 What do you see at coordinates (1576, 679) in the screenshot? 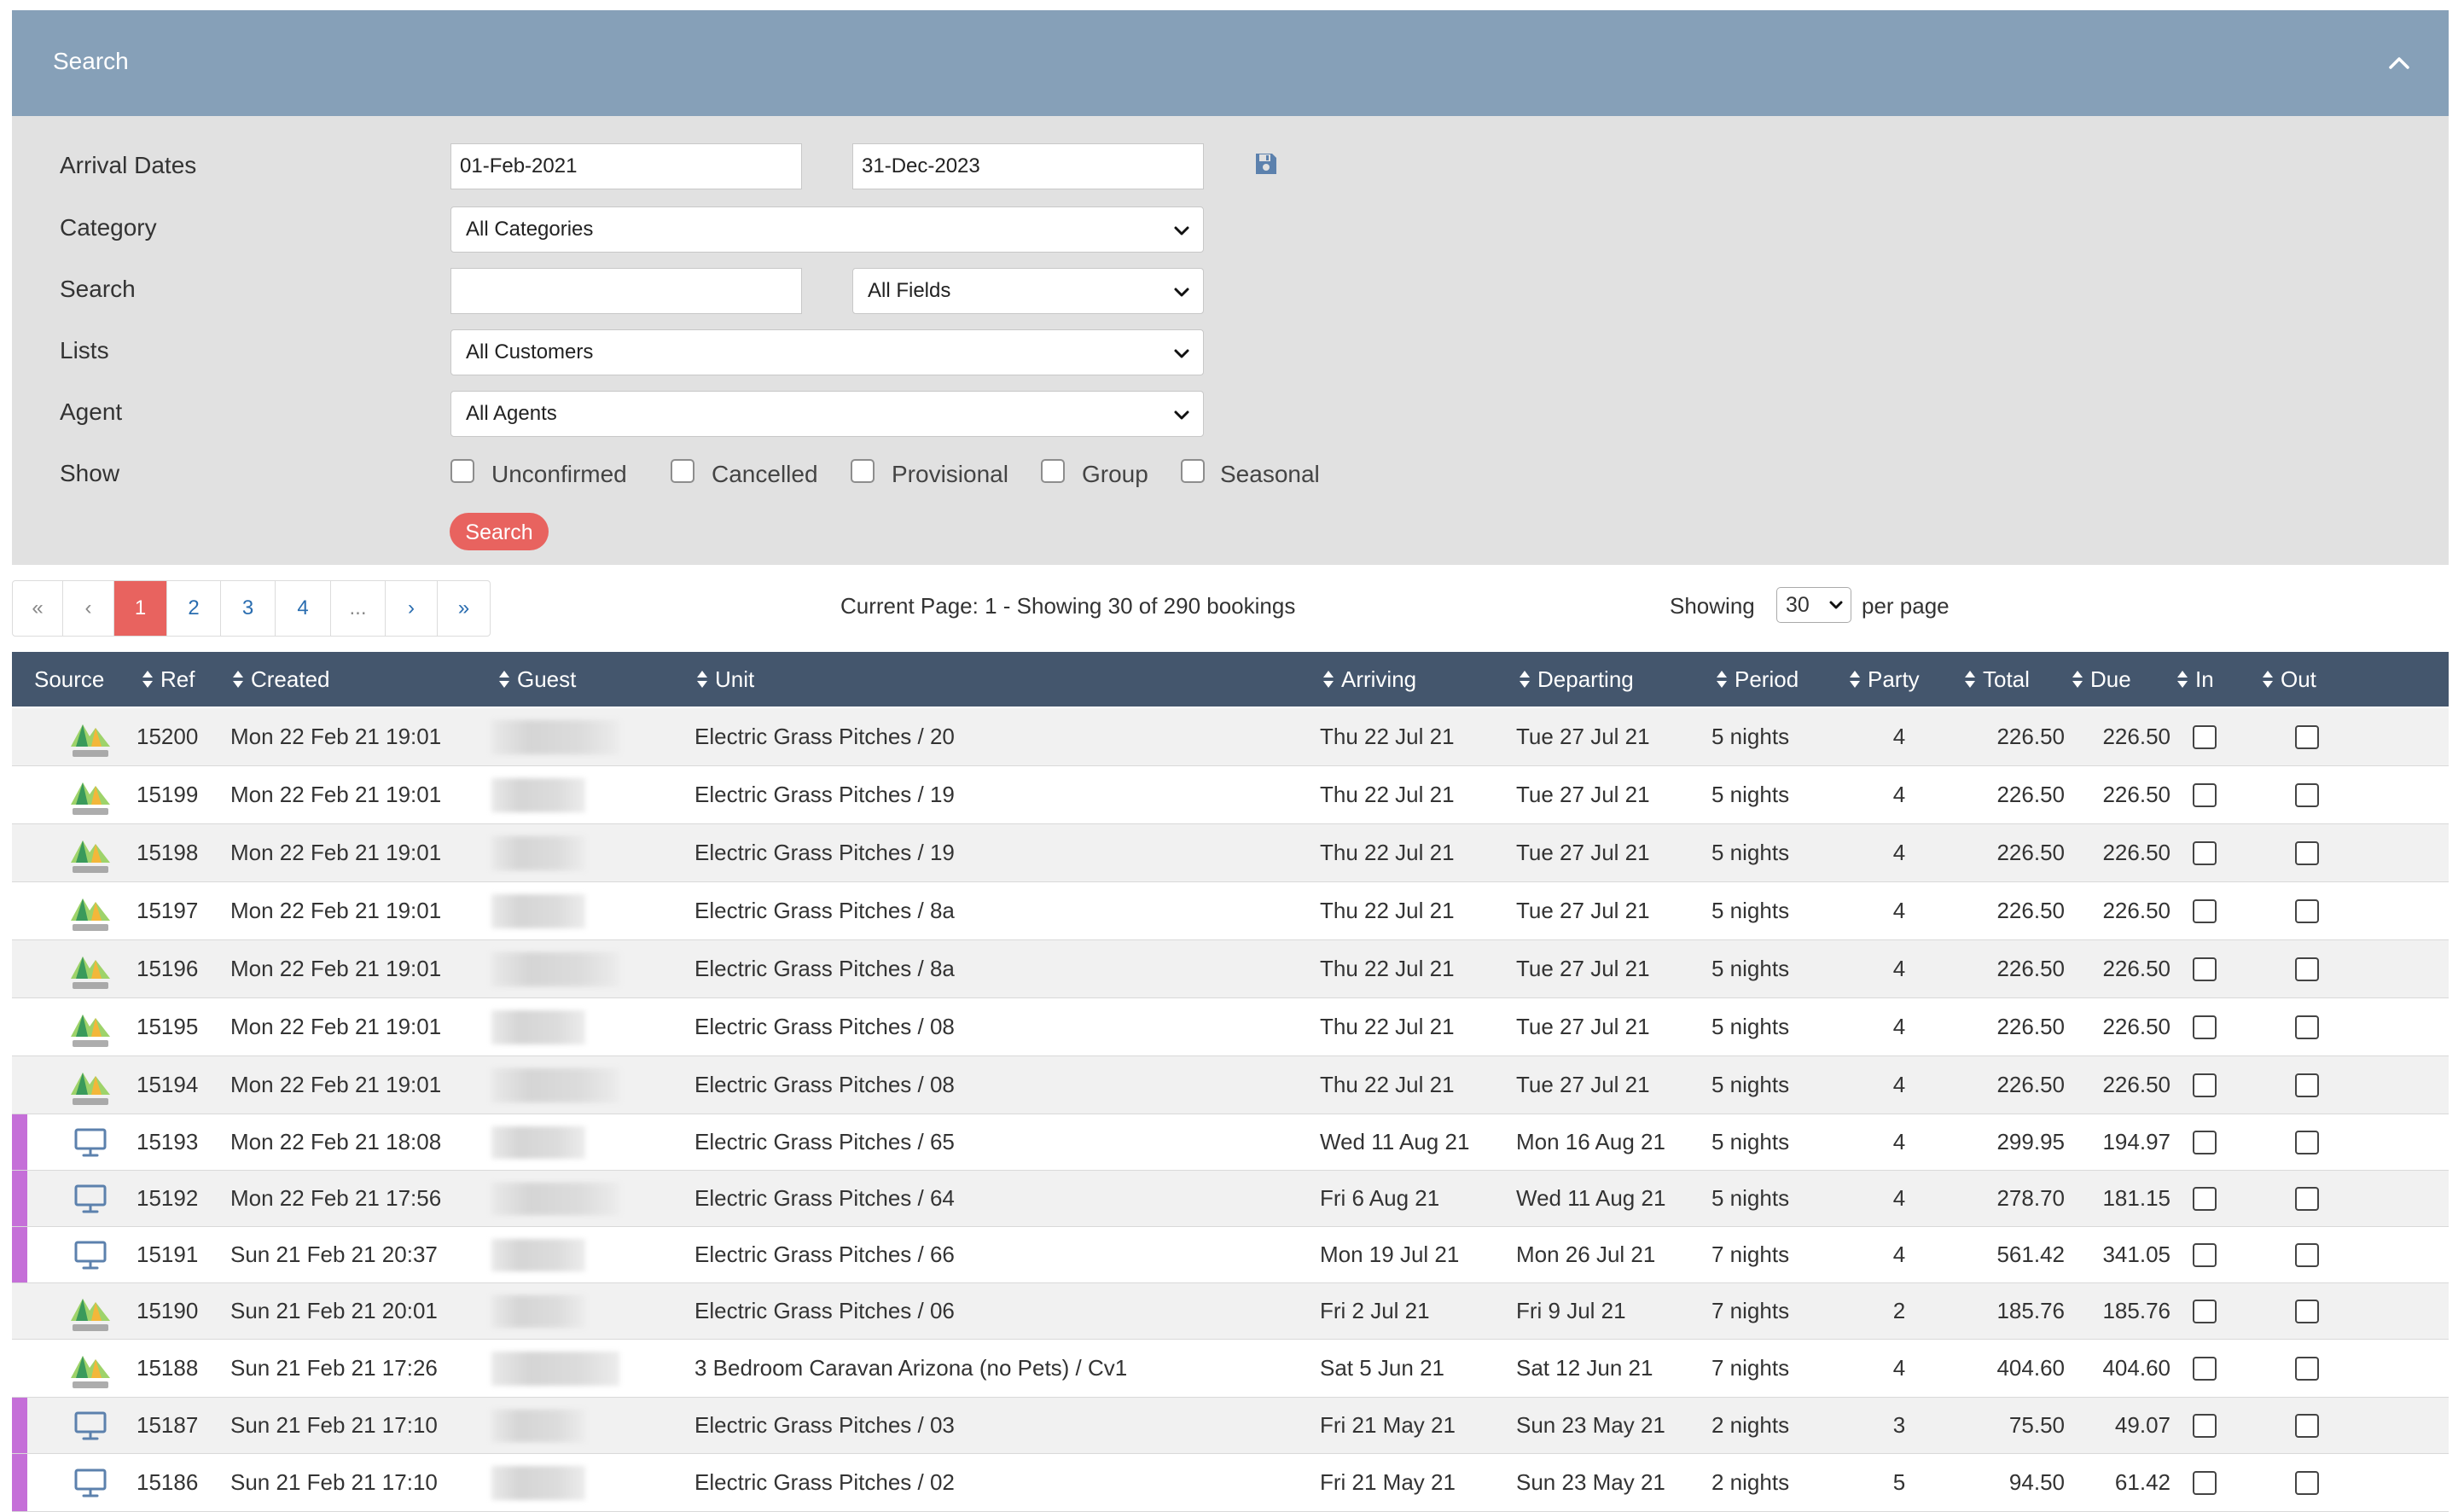
I see `col-departing: Departing` at bounding box center [1576, 679].